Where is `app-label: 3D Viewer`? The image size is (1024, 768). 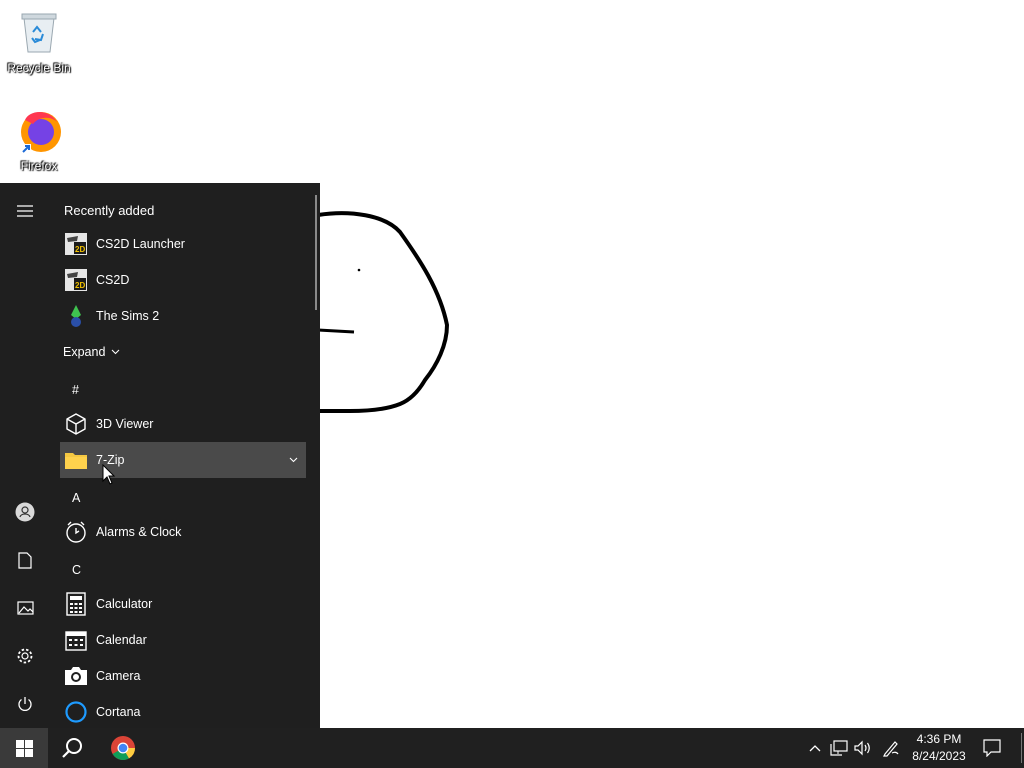 app-label: 3D Viewer is located at coordinates (125, 424).